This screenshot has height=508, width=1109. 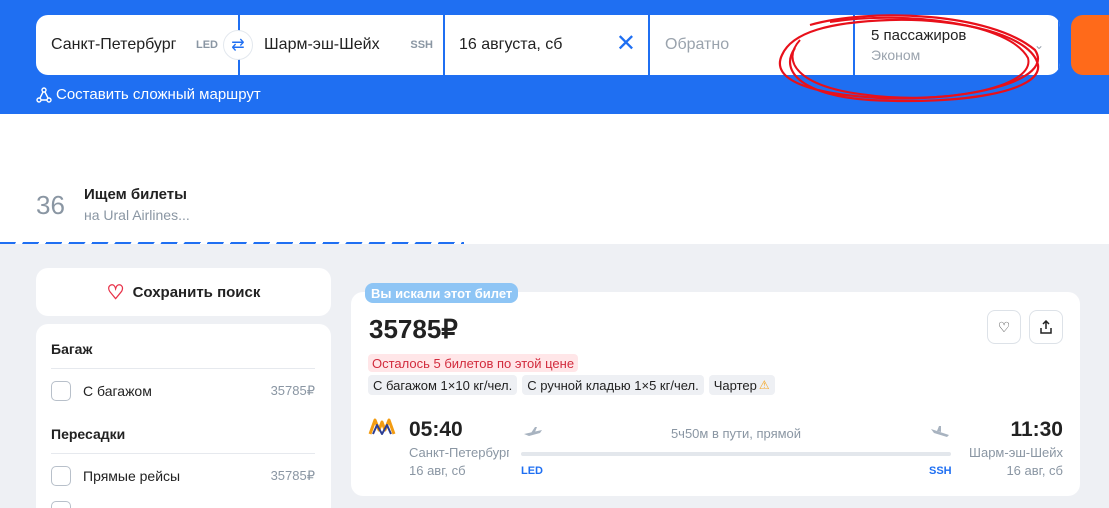 I want to click on charter-chip: Чартер ⚠, so click(x=741, y=385).